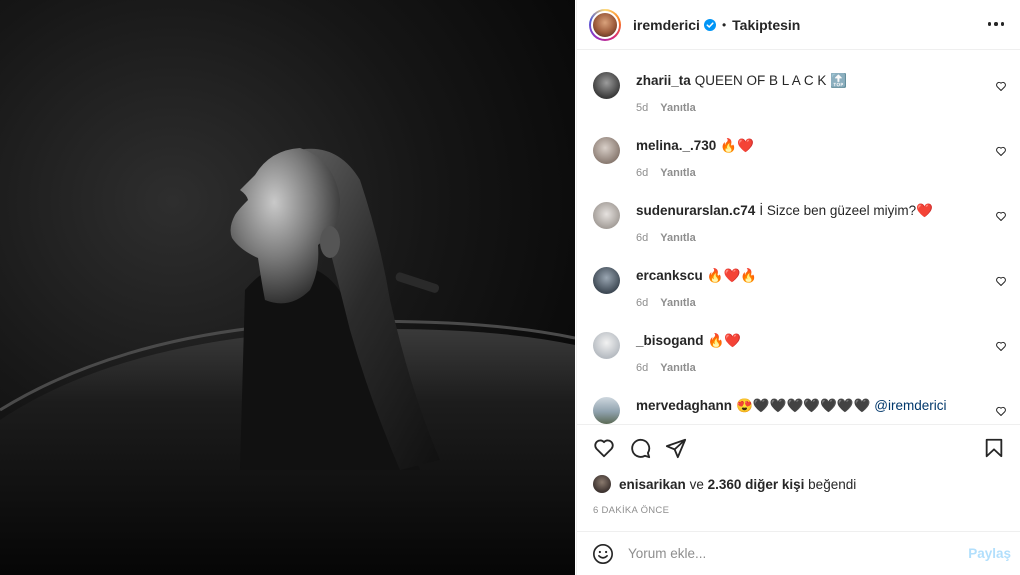  What do you see at coordinates (803, 405) in the screenshot?
I see `comment-text: 😍🖤🖤🖤🖤🖤🖤🖤` at bounding box center [803, 405].